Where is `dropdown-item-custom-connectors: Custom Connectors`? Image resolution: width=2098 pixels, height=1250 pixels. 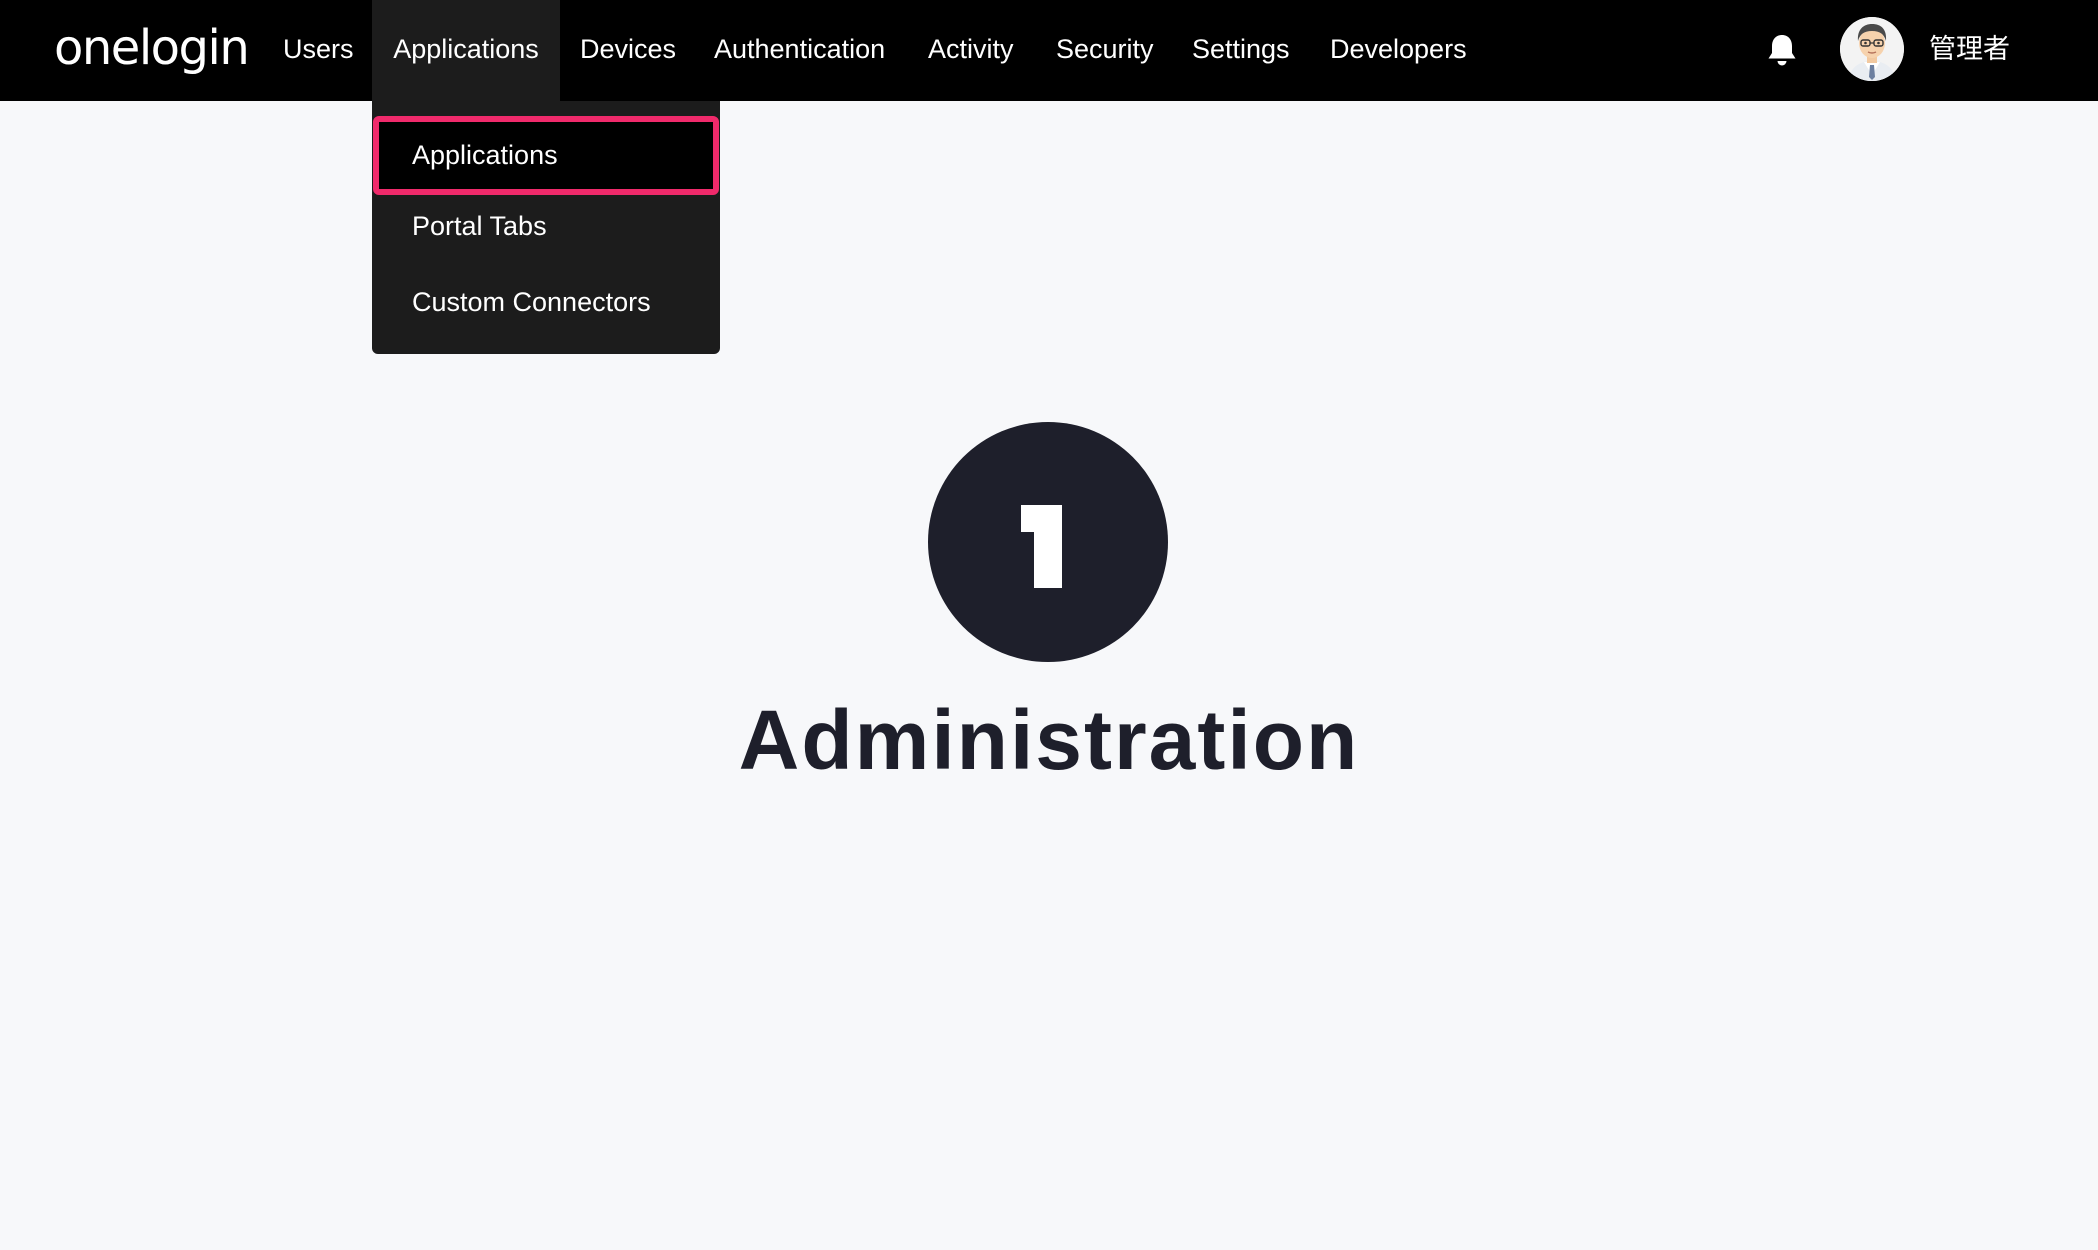
dropdown-item-custom-connectors: Custom Connectors is located at coordinates (546, 303).